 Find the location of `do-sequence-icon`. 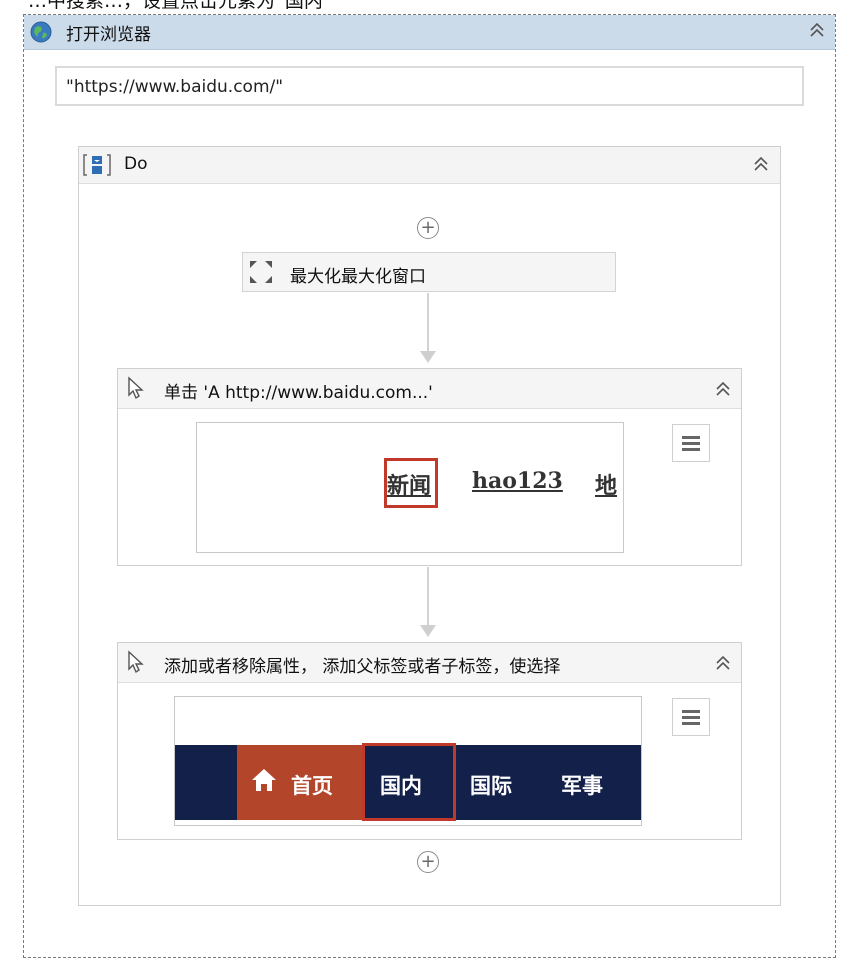

do-sequence-icon is located at coordinates (97, 165).